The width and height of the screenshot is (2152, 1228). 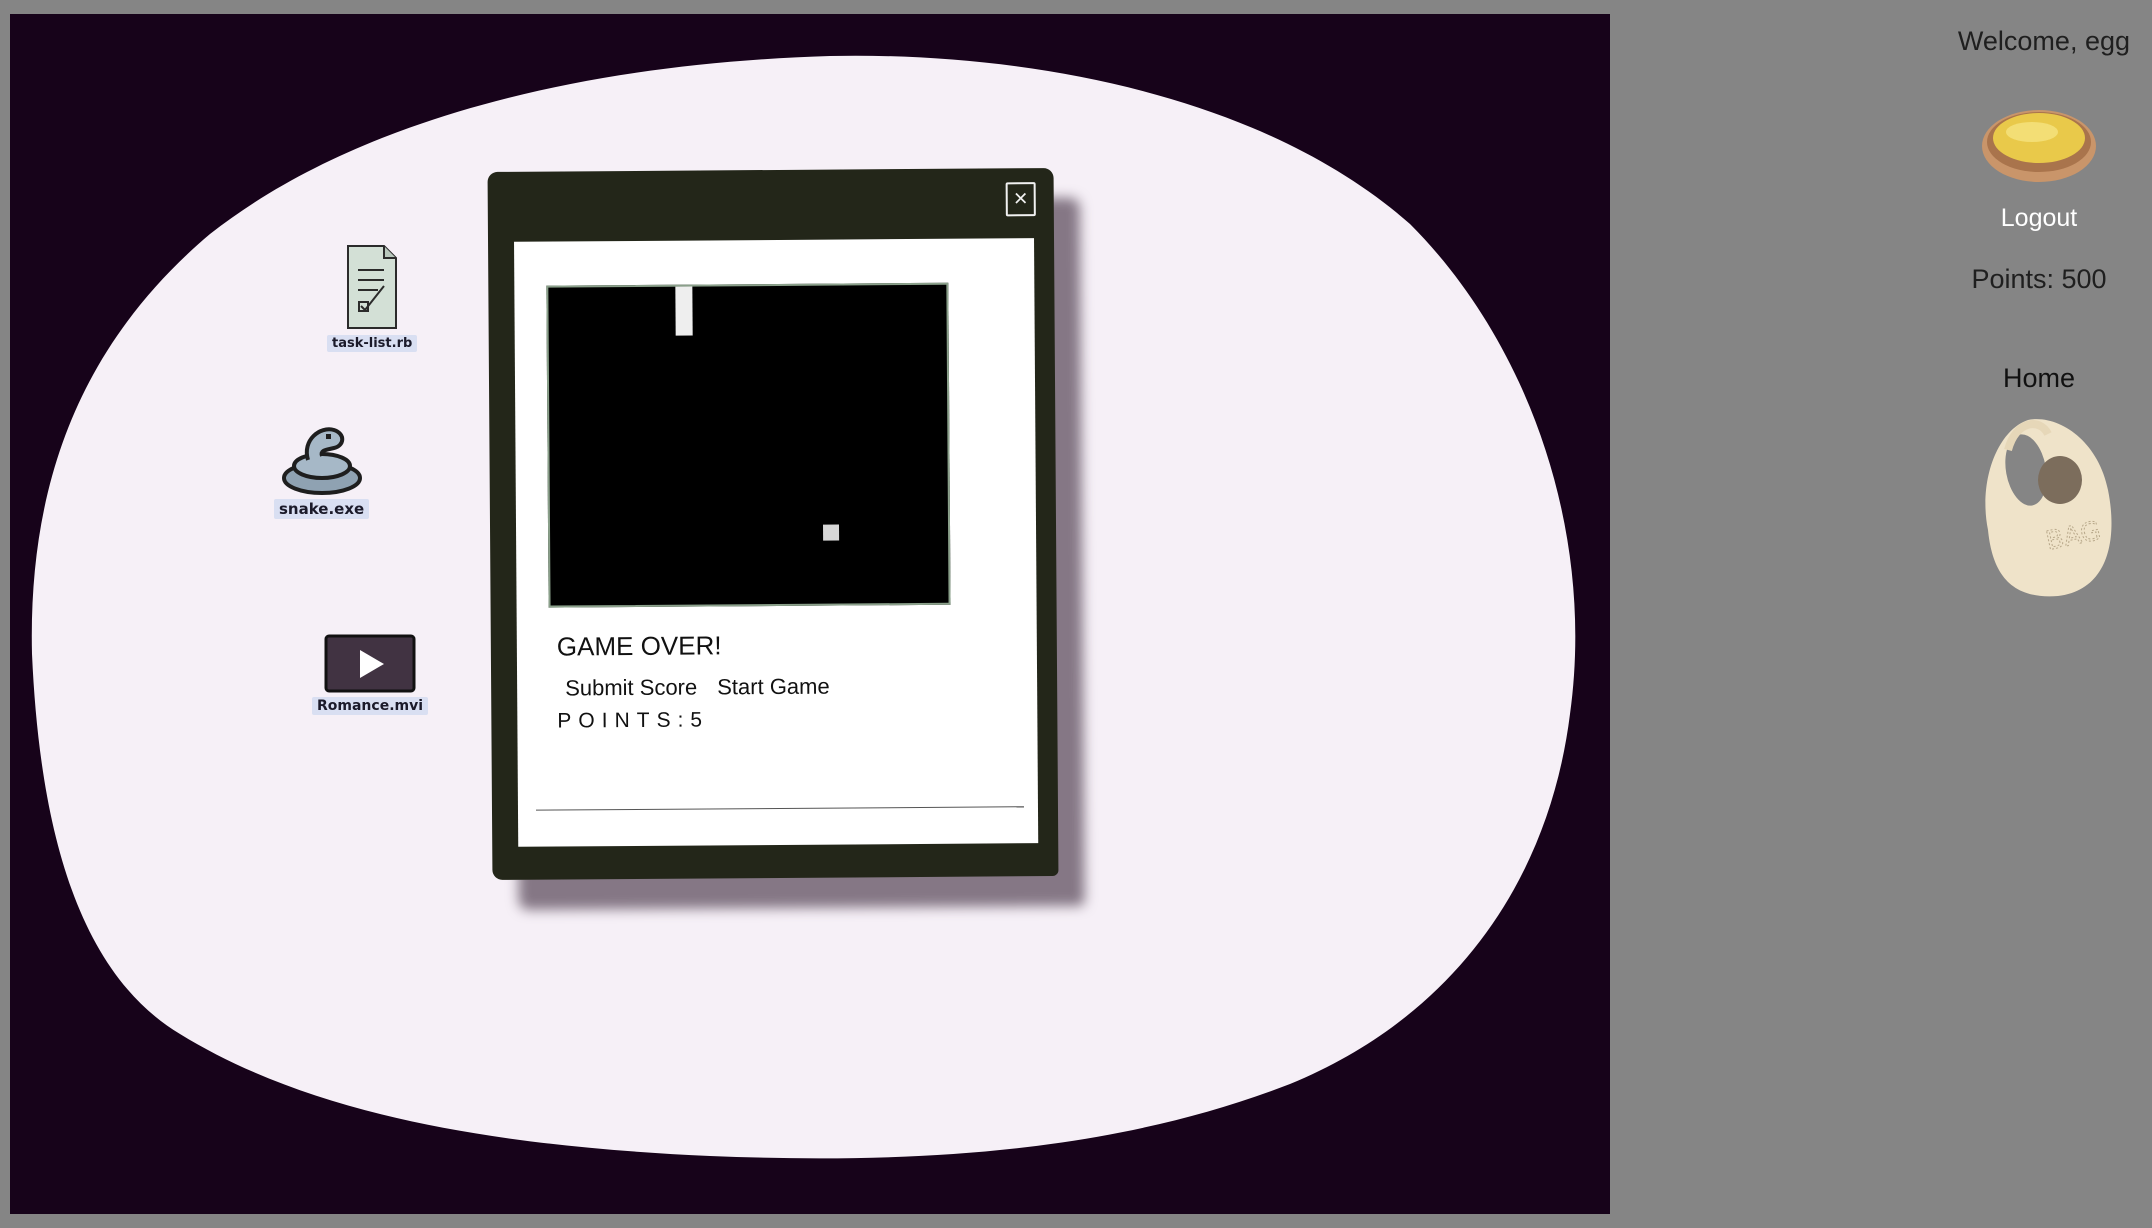 What do you see at coordinates (684, 311) in the screenshot?
I see `snake-segment` at bounding box center [684, 311].